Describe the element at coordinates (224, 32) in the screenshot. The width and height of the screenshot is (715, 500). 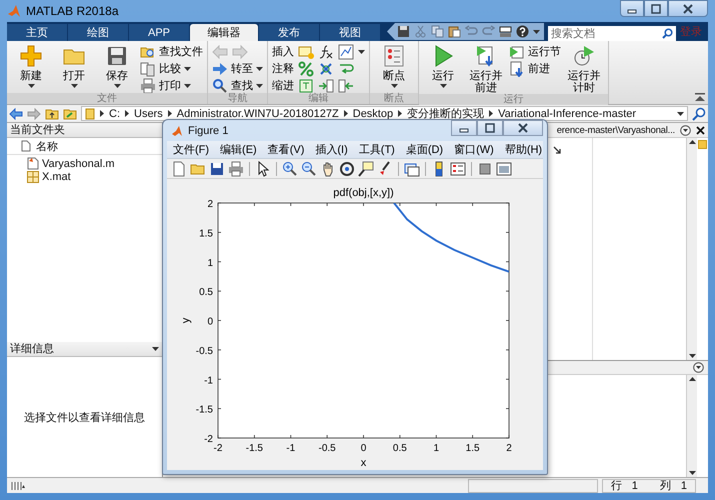
I see `ribbon-tab: 编辑器` at that location.